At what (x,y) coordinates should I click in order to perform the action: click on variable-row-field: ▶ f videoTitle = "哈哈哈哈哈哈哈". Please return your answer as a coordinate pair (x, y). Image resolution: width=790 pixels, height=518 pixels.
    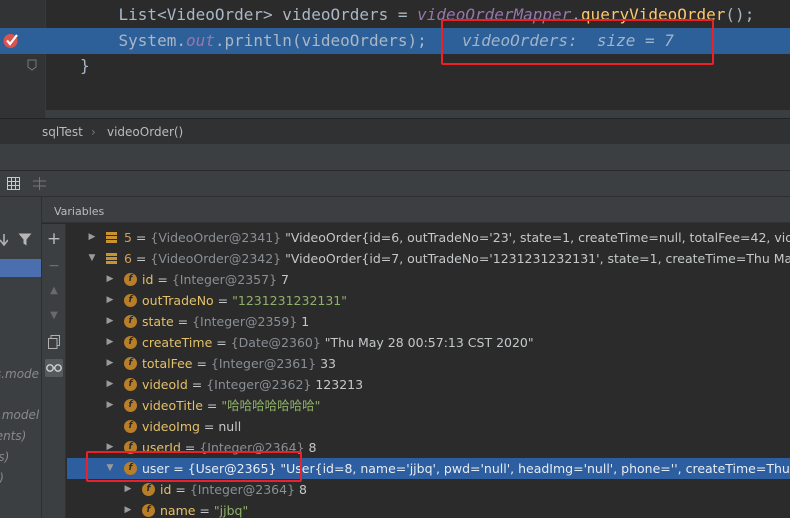
    Looking at the image, I should click on (428, 405).